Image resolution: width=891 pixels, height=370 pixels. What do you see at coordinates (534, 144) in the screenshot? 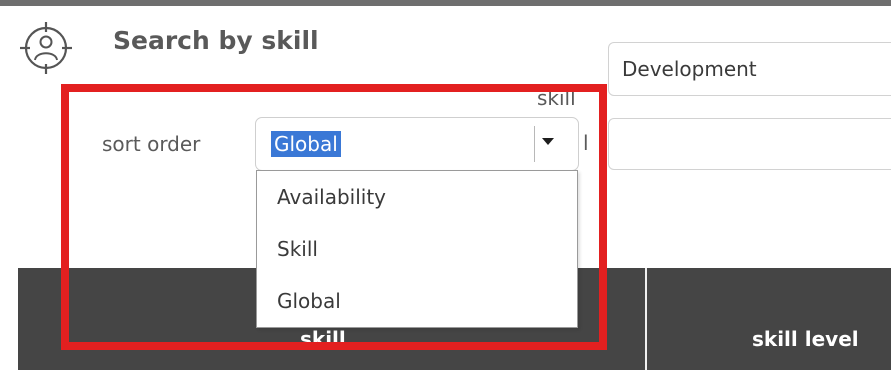
I see `select-separator` at bounding box center [534, 144].